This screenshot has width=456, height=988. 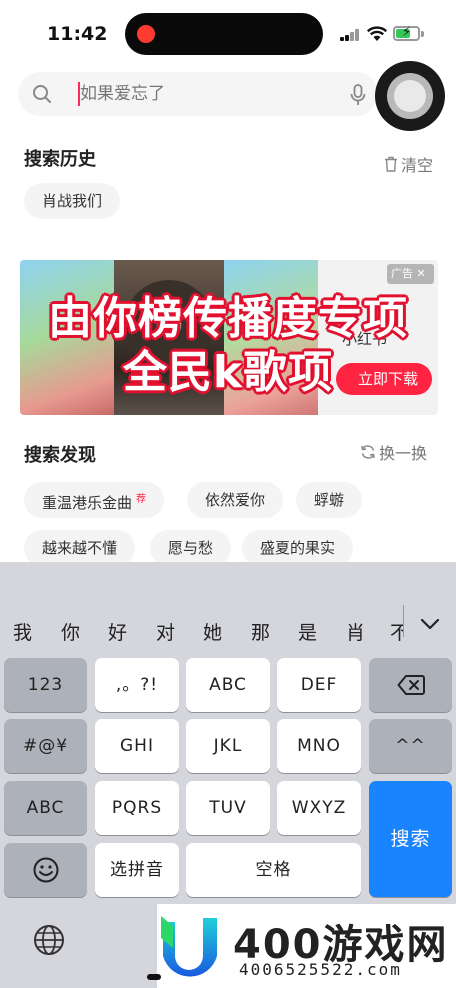 I want to click on history-chip: 肖战我们, so click(x=72, y=201).